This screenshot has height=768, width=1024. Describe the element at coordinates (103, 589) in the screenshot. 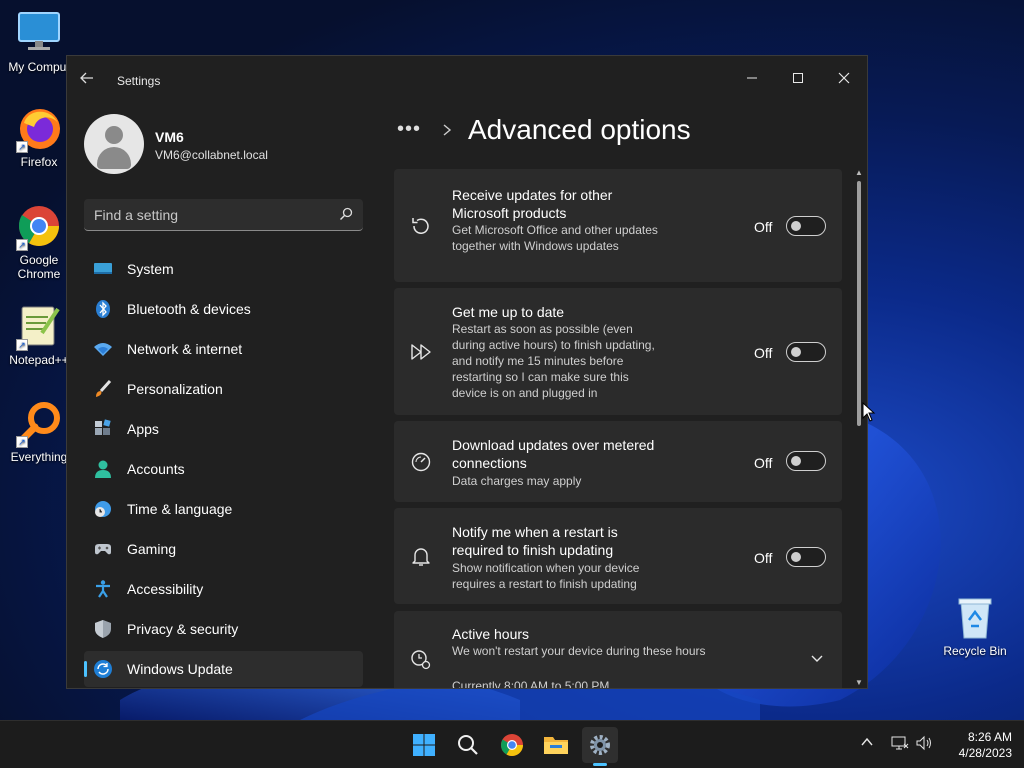

I see `accessibility-icon` at that location.